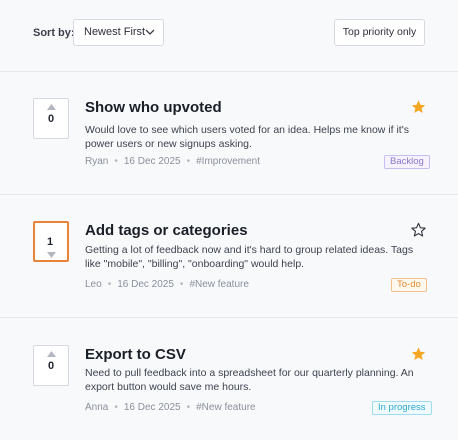 The image size is (458, 440). What do you see at coordinates (418, 230) in the screenshot?
I see `star-outline-icon` at bounding box center [418, 230].